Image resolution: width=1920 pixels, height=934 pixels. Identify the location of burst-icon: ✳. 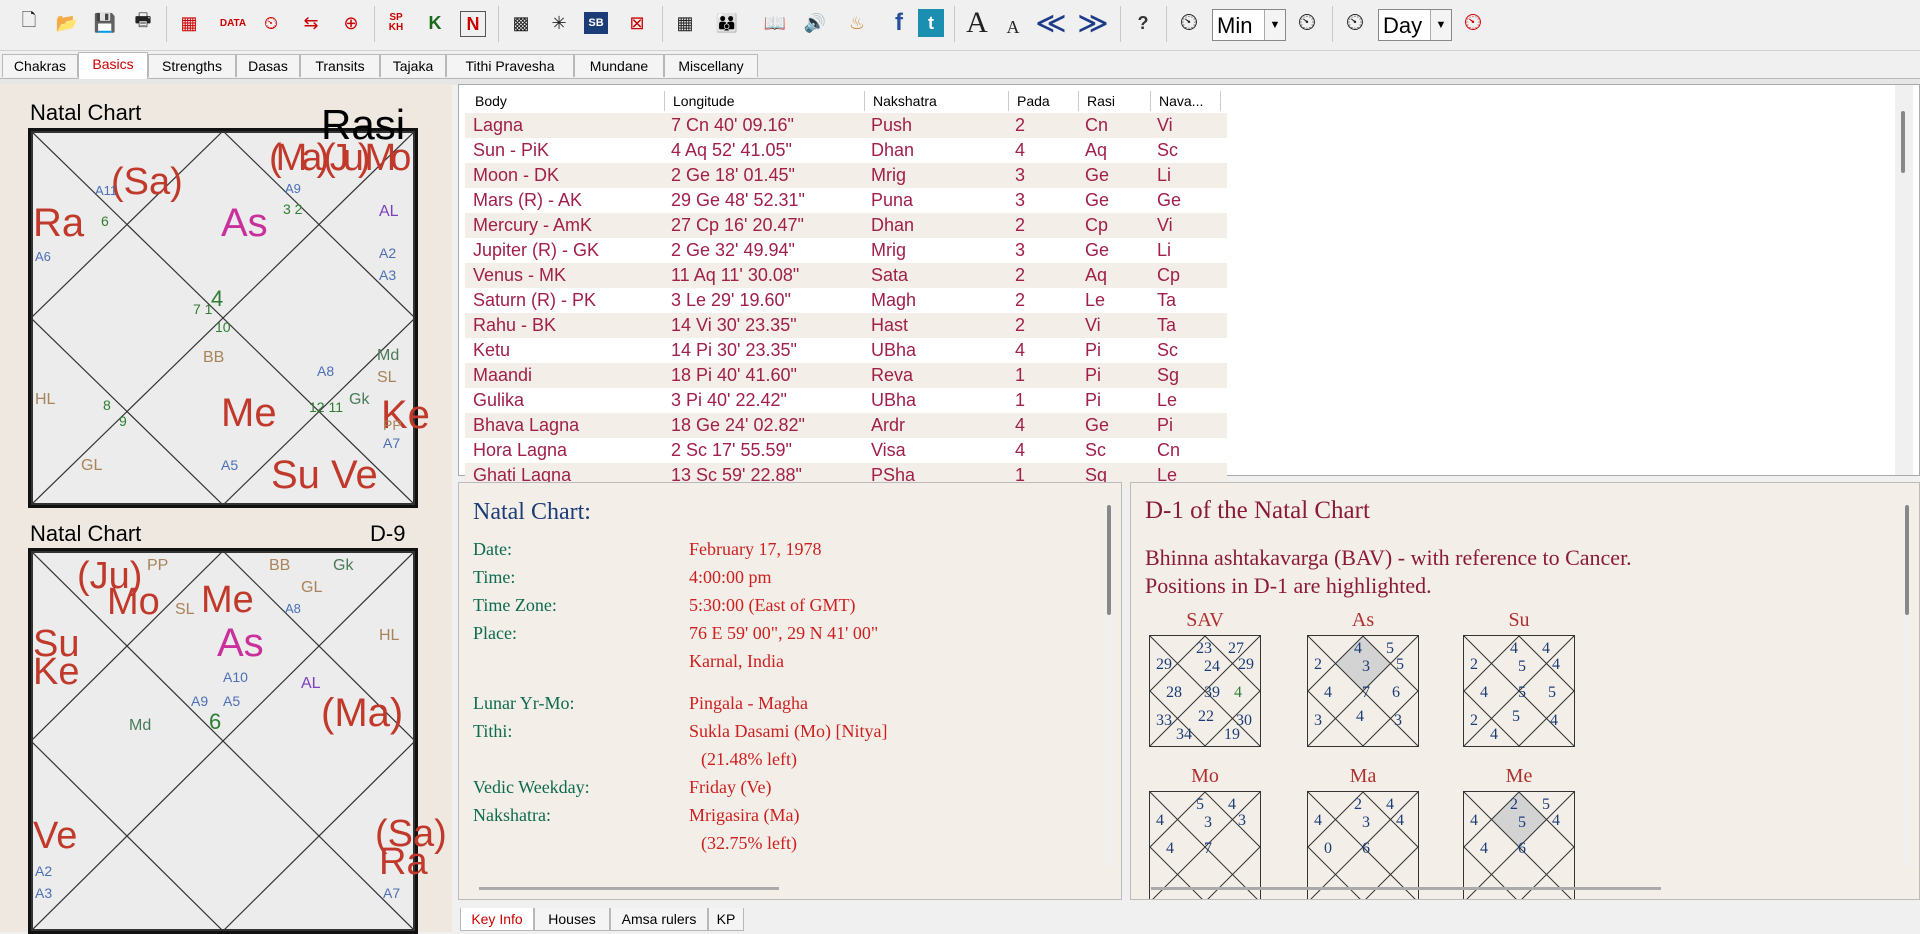
(559, 23).